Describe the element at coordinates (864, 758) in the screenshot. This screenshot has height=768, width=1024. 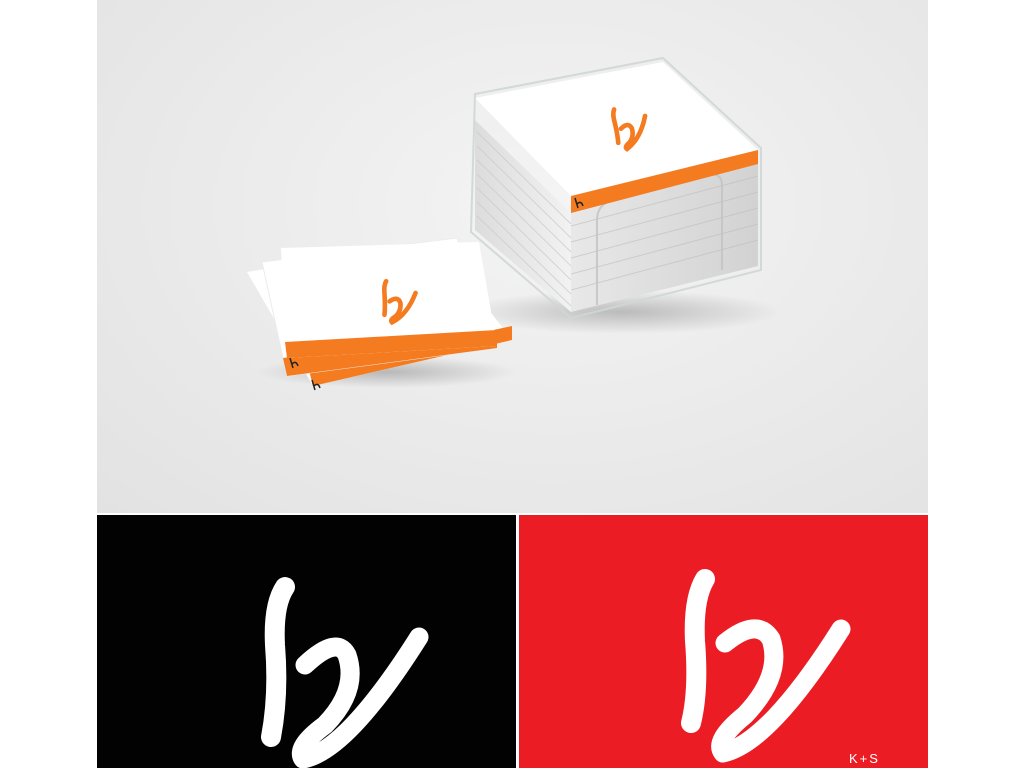
I see `wordmark-text: K+S` at that location.